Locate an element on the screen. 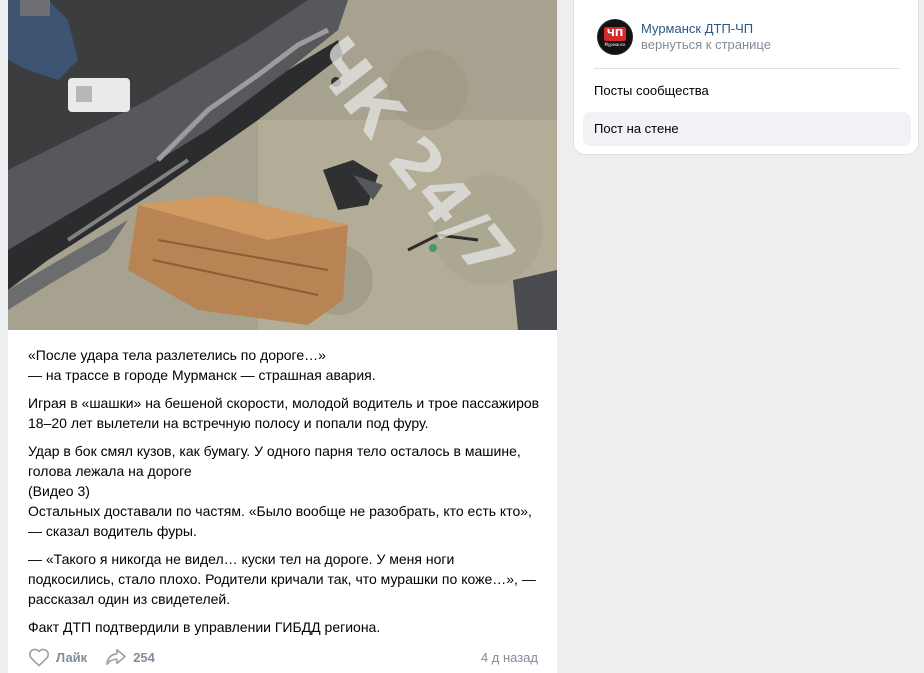 Image resolution: width=924 pixels, height=673 pixels. group-meta: Мурманск ДТП-ЧП вернуться к странице is located at coordinates (706, 37).